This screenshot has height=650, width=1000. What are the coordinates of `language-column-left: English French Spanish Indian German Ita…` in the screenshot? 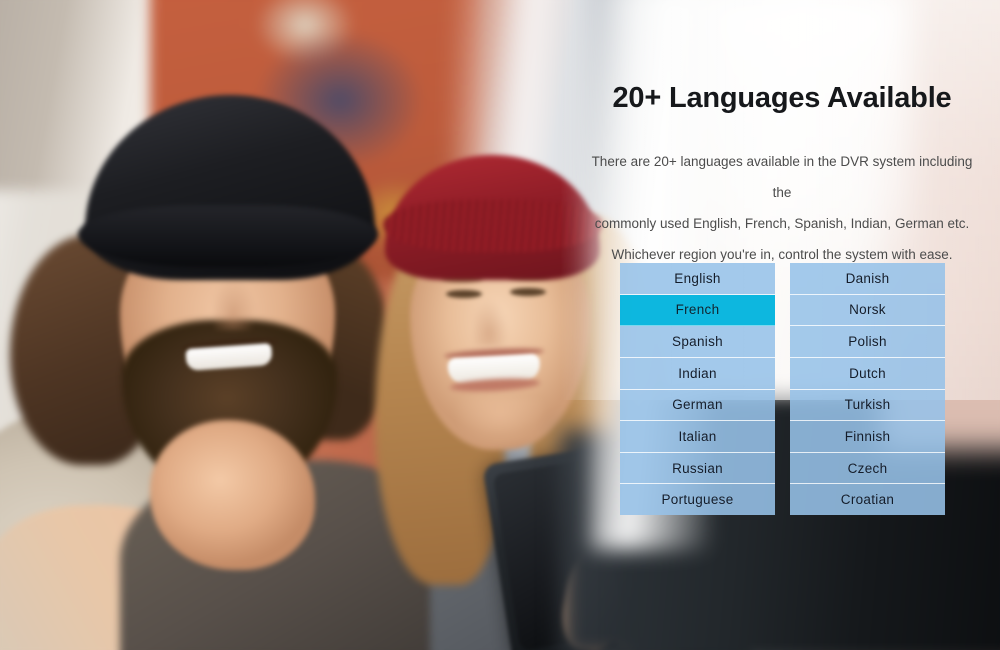 It's located at (697, 389).